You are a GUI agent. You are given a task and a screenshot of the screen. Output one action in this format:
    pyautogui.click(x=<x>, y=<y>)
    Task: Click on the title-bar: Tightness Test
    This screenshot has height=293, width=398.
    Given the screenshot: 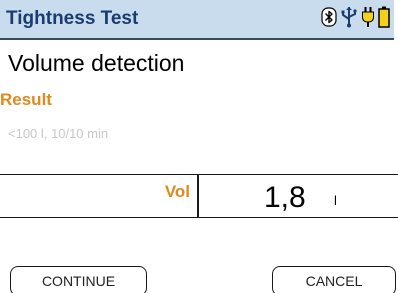 What is the action you would take?
    pyautogui.click(x=197, y=20)
    